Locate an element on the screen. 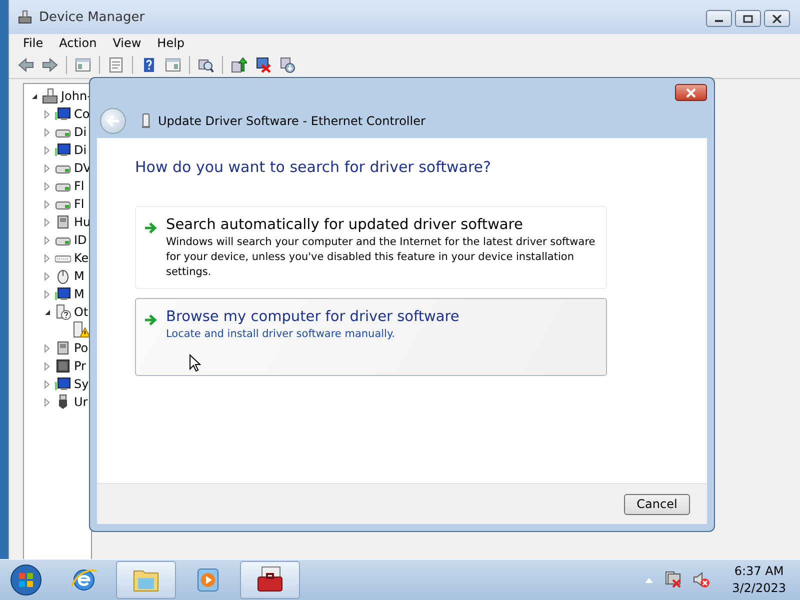 The image size is (800, 600). tree-item: ID is located at coordinates (80, 240).